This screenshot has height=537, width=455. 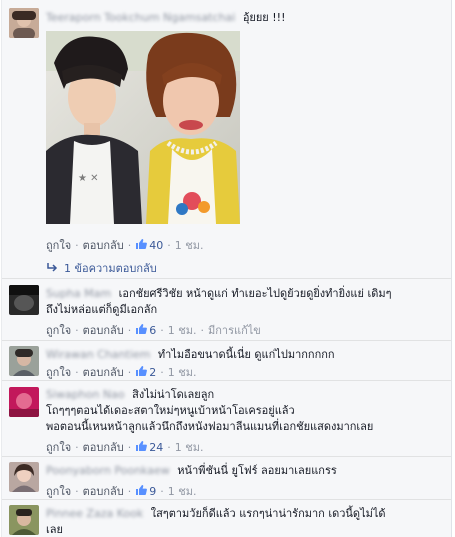 What do you see at coordinates (78, 293) in the screenshot?
I see `commenter-name: Supha Mam` at bounding box center [78, 293].